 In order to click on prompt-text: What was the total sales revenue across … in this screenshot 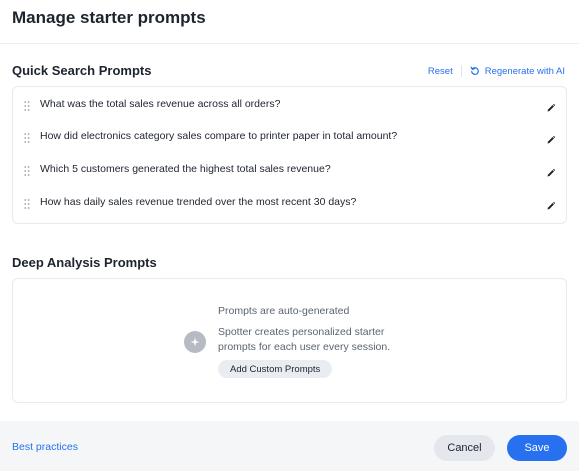, I will do `click(160, 104)`.